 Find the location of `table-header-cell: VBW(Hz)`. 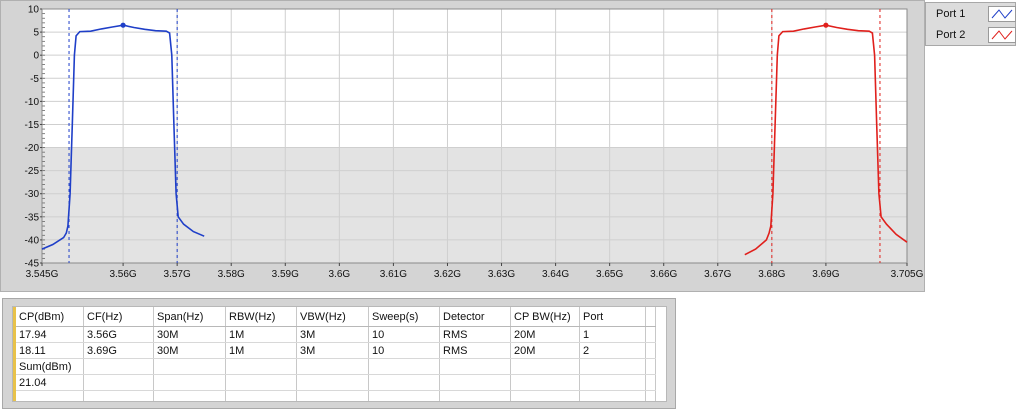

table-header-cell: VBW(Hz) is located at coordinates (332, 317).